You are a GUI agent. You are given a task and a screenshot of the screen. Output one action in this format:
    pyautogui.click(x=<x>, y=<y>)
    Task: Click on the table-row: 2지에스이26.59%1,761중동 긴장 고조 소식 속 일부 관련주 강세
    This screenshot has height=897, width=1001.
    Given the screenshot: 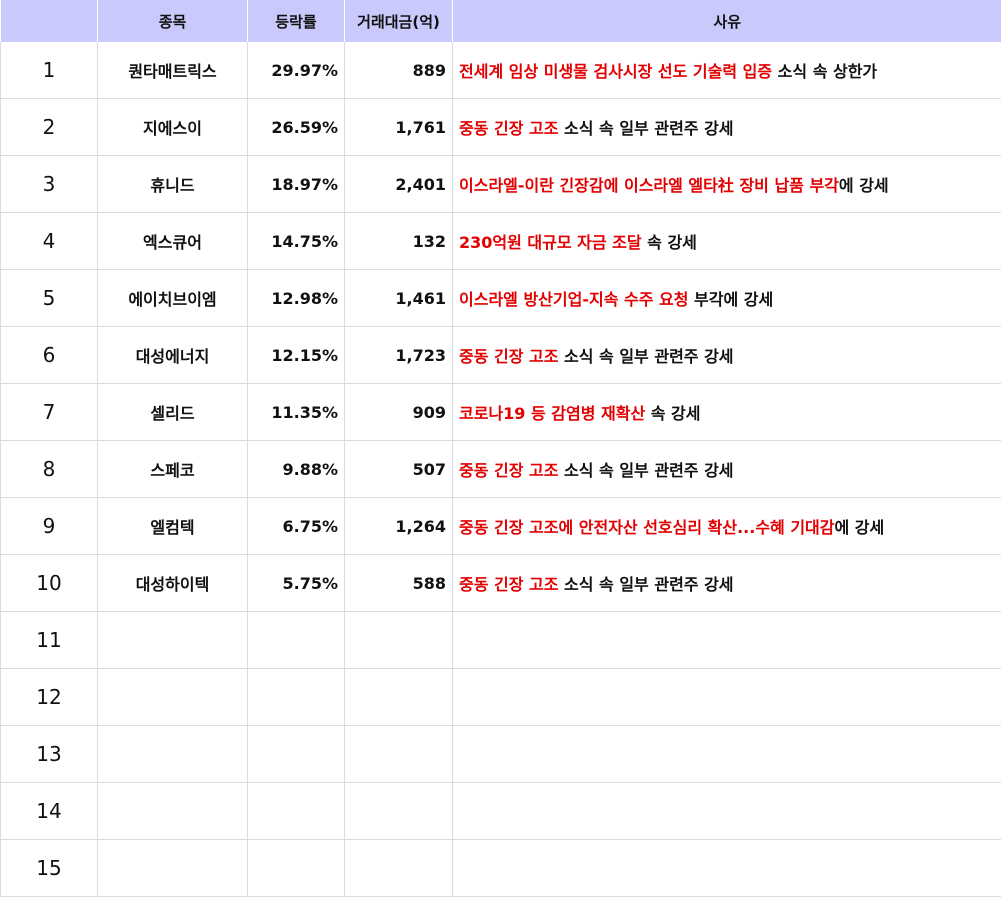 What is the action you would take?
    pyautogui.click(x=501, y=127)
    